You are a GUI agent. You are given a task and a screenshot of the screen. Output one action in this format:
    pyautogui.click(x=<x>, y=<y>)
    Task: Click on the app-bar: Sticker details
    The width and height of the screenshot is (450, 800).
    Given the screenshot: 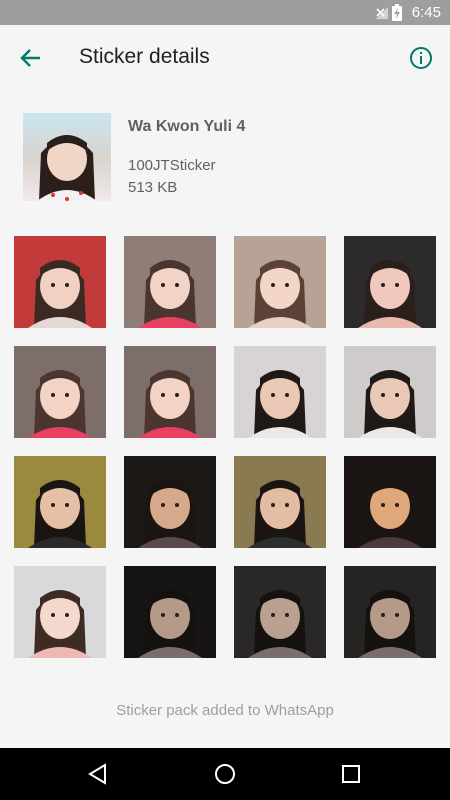 What is the action you would take?
    pyautogui.click(x=225, y=58)
    